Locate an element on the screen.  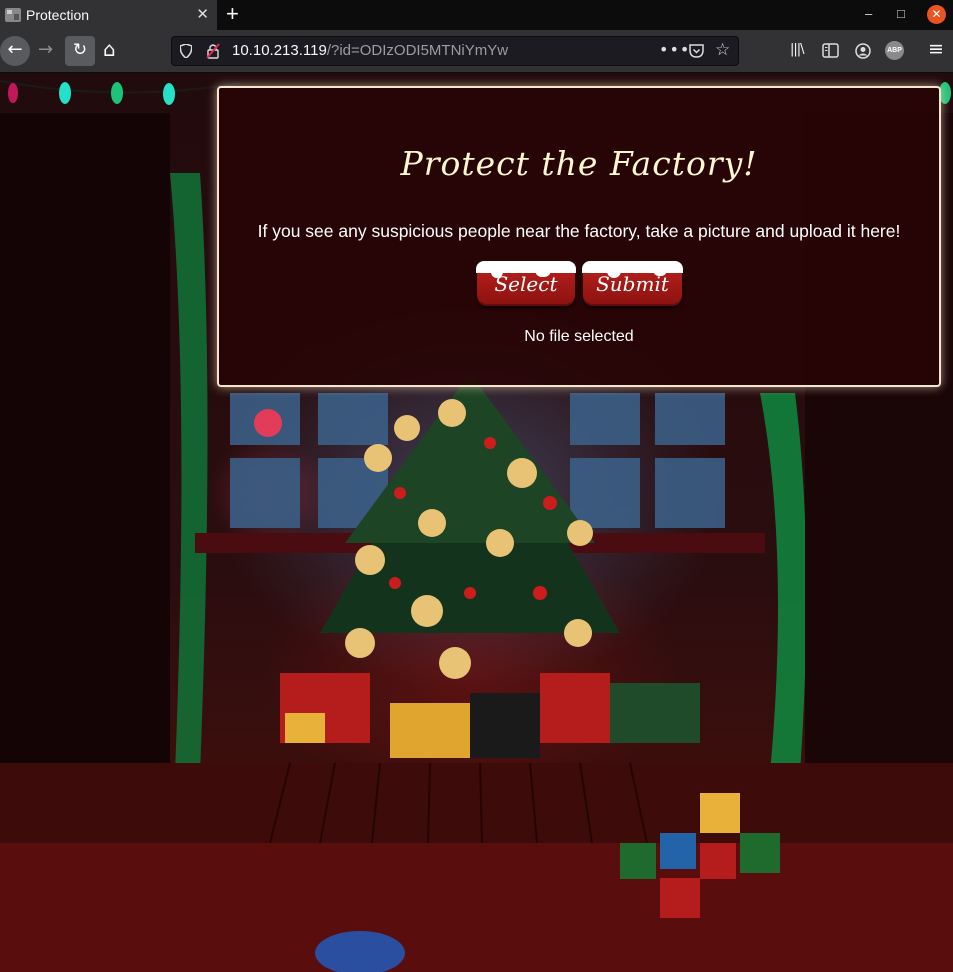
window-close-button: ✕ is located at coordinates (936, 14).